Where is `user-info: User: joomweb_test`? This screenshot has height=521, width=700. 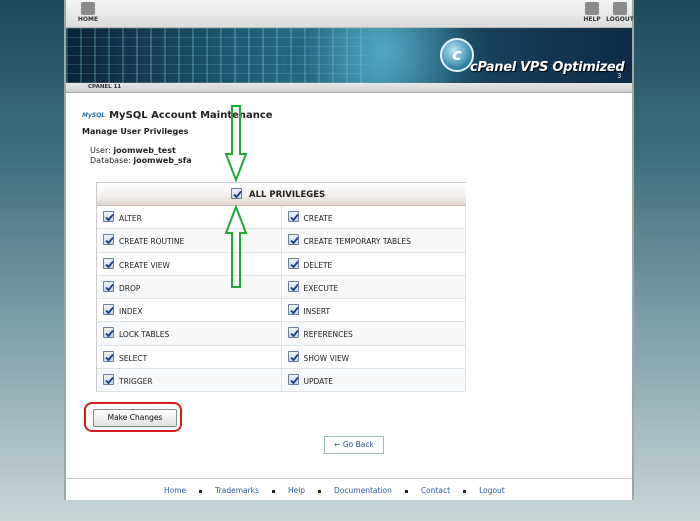 user-info: User: joomweb_test is located at coordinates (133, 150).